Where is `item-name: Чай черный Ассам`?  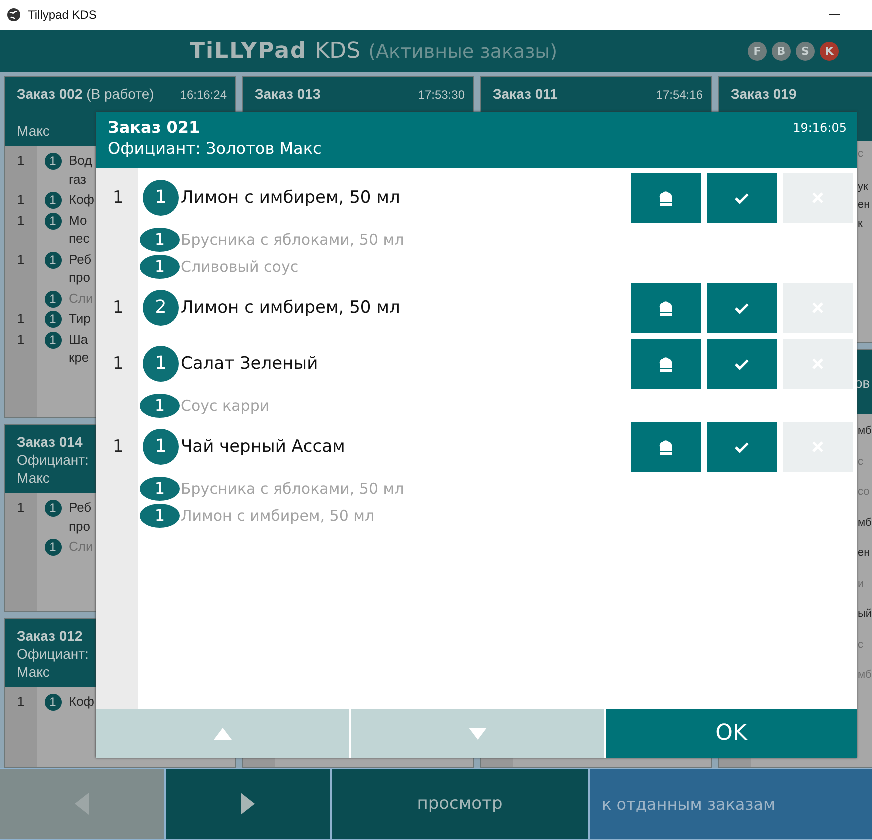 item-name: Чай черный Ассам is located at coordinates (263, 447).